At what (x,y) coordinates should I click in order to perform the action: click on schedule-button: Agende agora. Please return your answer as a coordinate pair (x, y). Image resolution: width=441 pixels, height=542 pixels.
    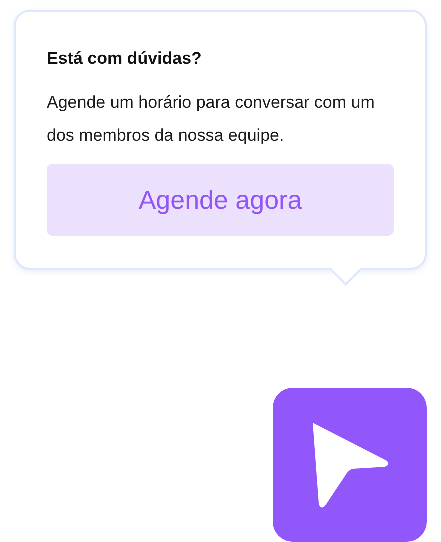
    Looking at the image, I should click on (220, 200).